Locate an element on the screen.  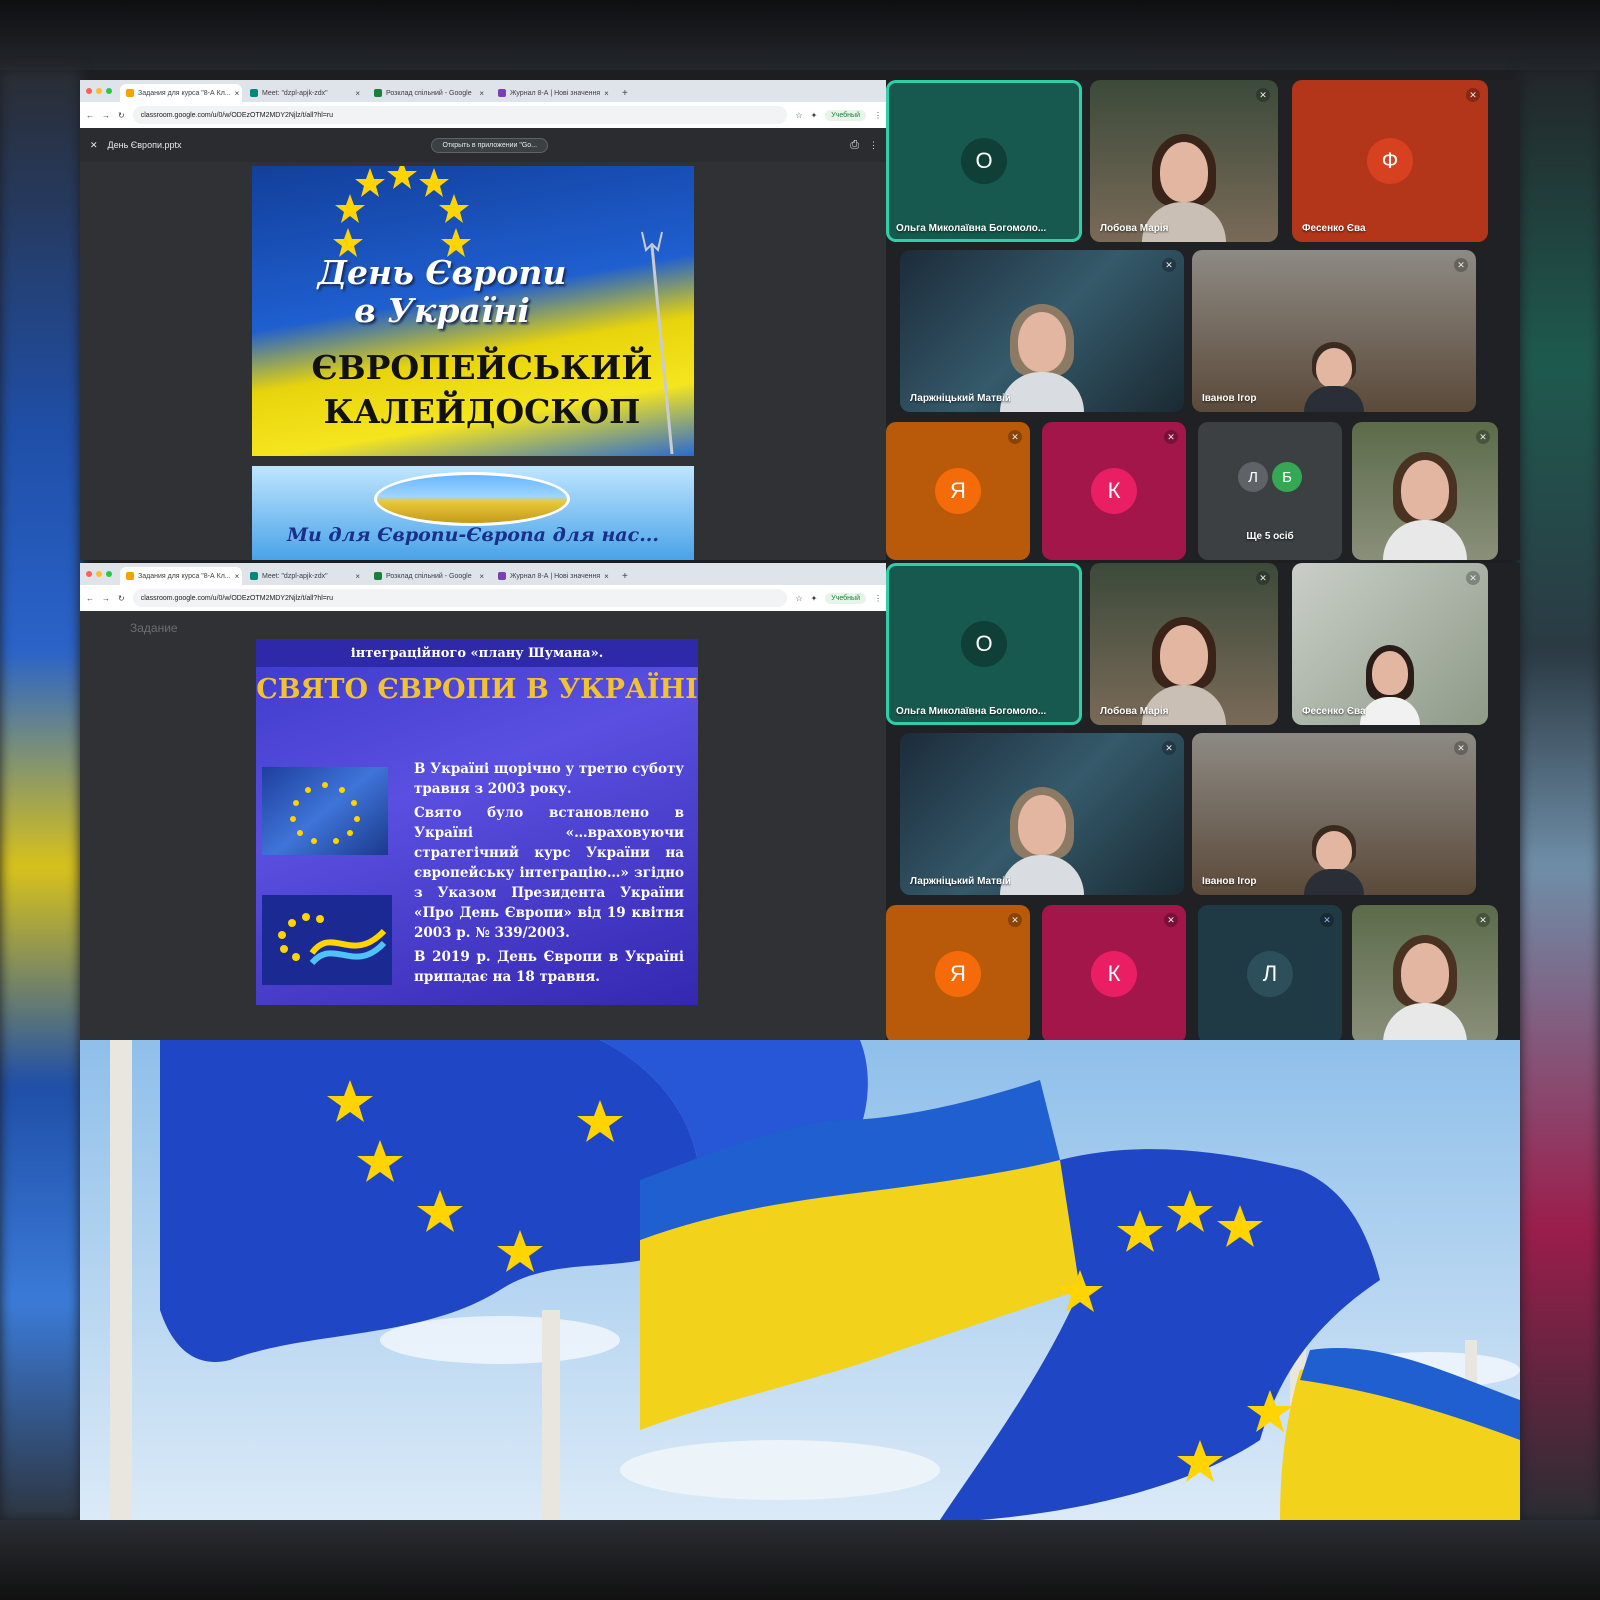
more-participants-tile: Л Б Ще 5 осіб is located at coordinates (1270, 491).